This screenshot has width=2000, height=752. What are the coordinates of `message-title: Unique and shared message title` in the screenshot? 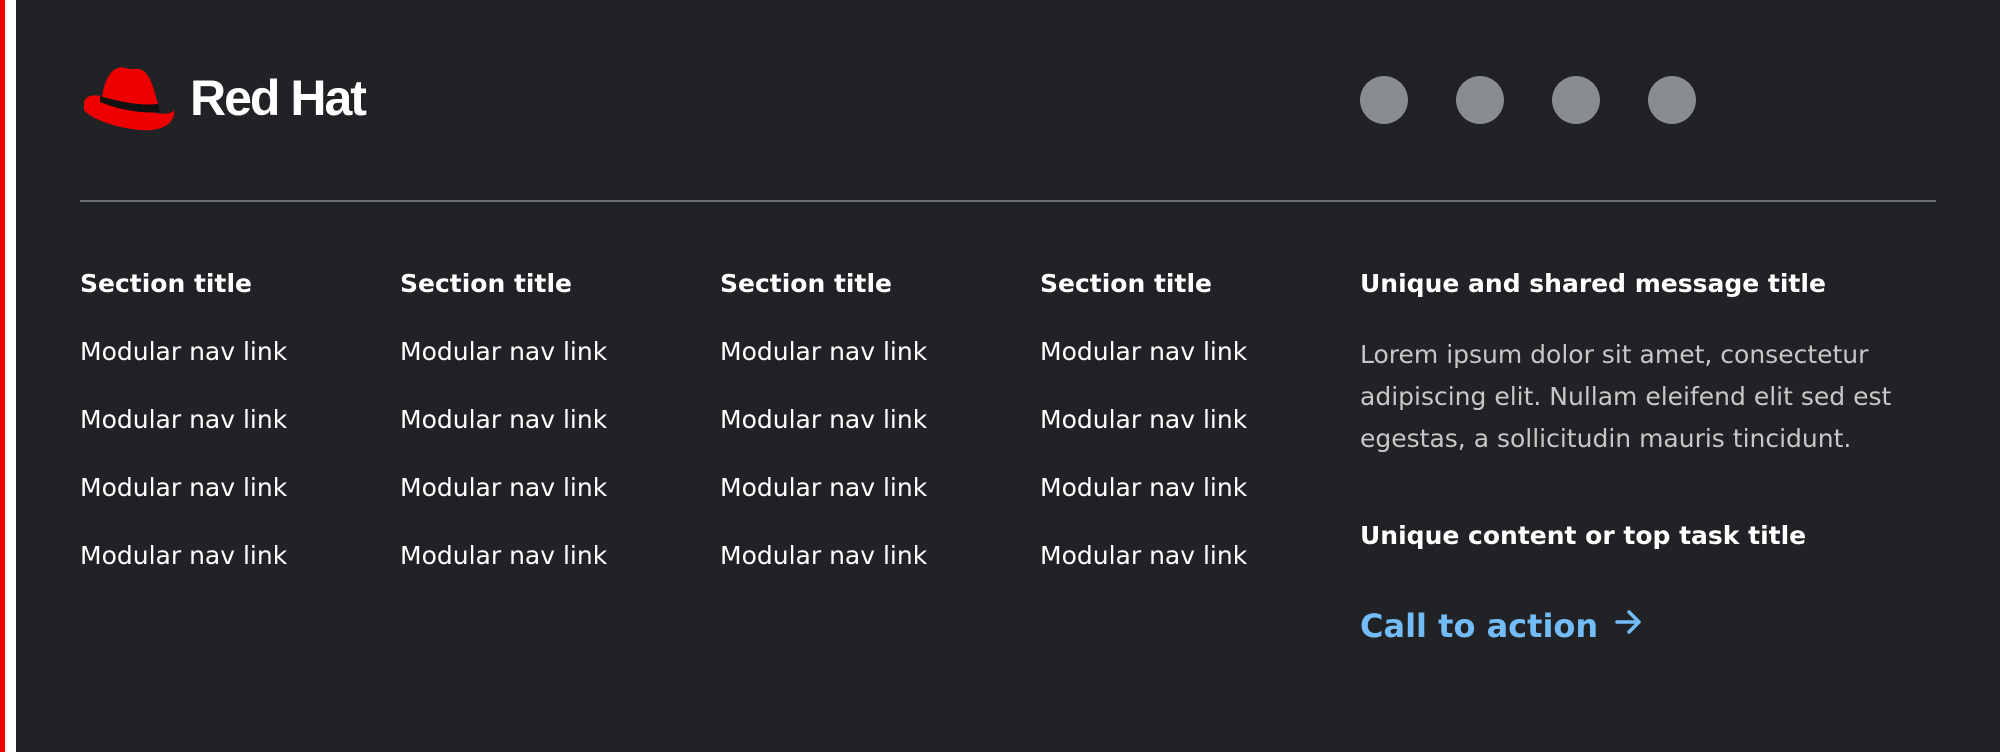 It's located at (1593, 283).